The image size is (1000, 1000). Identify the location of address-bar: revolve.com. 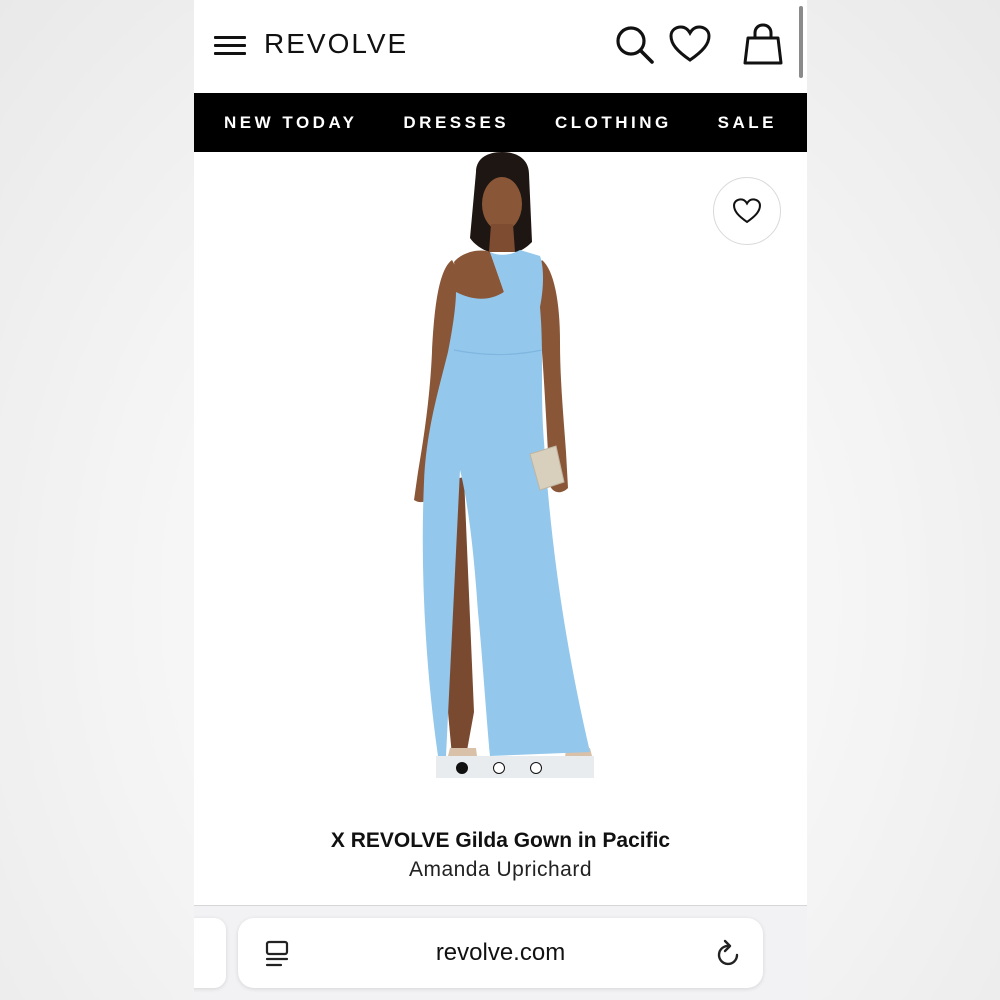
(500, 953).